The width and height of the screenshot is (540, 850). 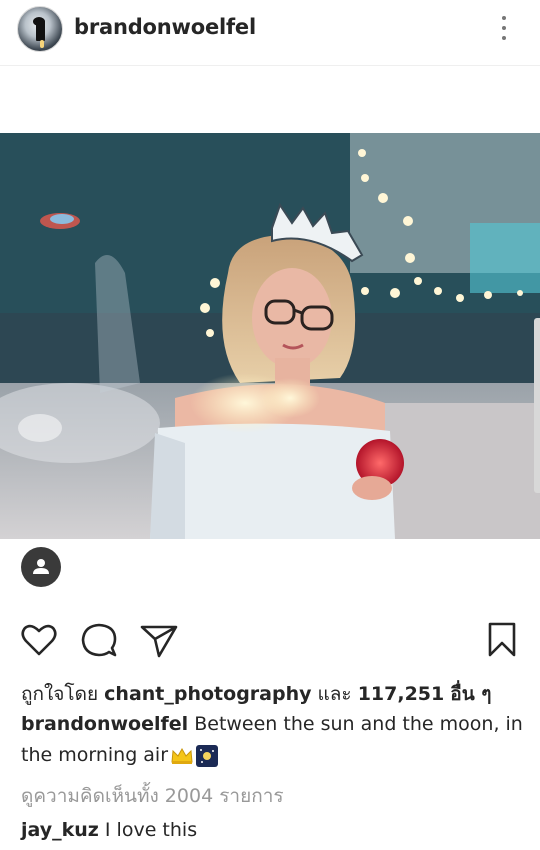 I want to click on bookmark-icon, so click(x=502, y=639).